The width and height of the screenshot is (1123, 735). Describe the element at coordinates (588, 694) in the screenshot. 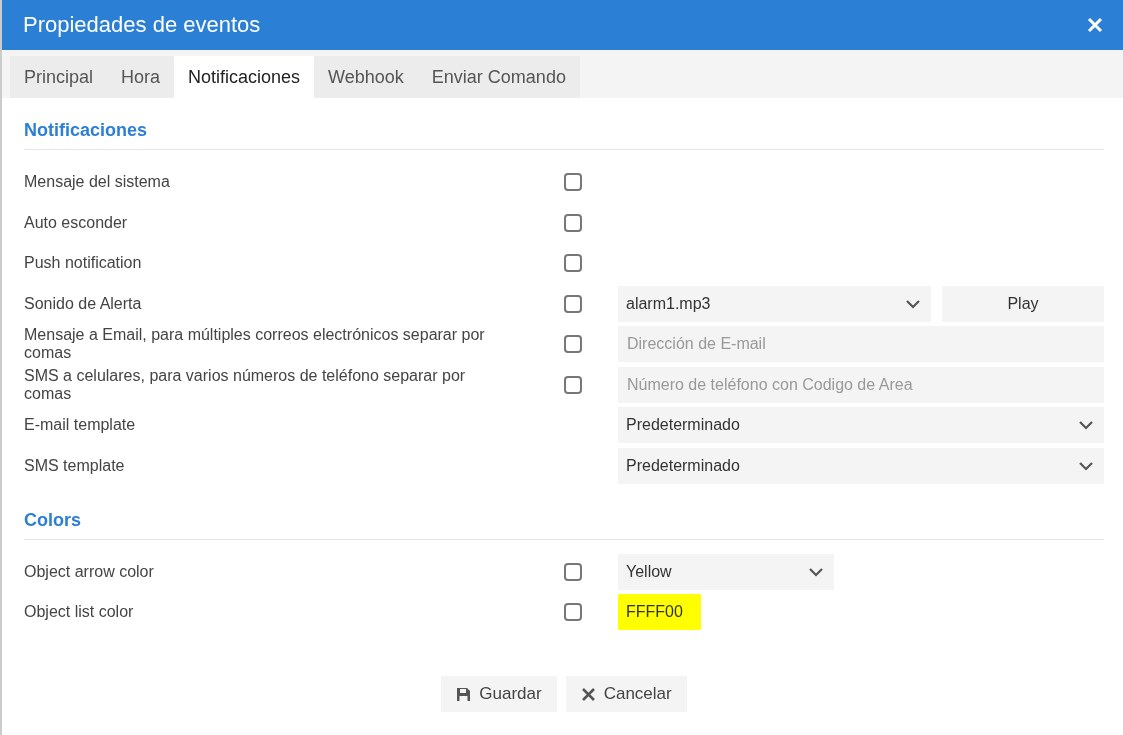

I see `cross-icon` at that location.